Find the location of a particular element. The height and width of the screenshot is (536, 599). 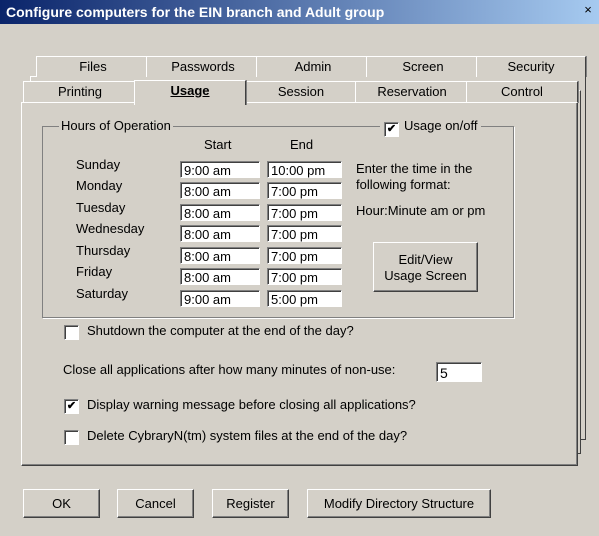

close-apps-minutes-field: 5 is located at coordinates (459, 372).